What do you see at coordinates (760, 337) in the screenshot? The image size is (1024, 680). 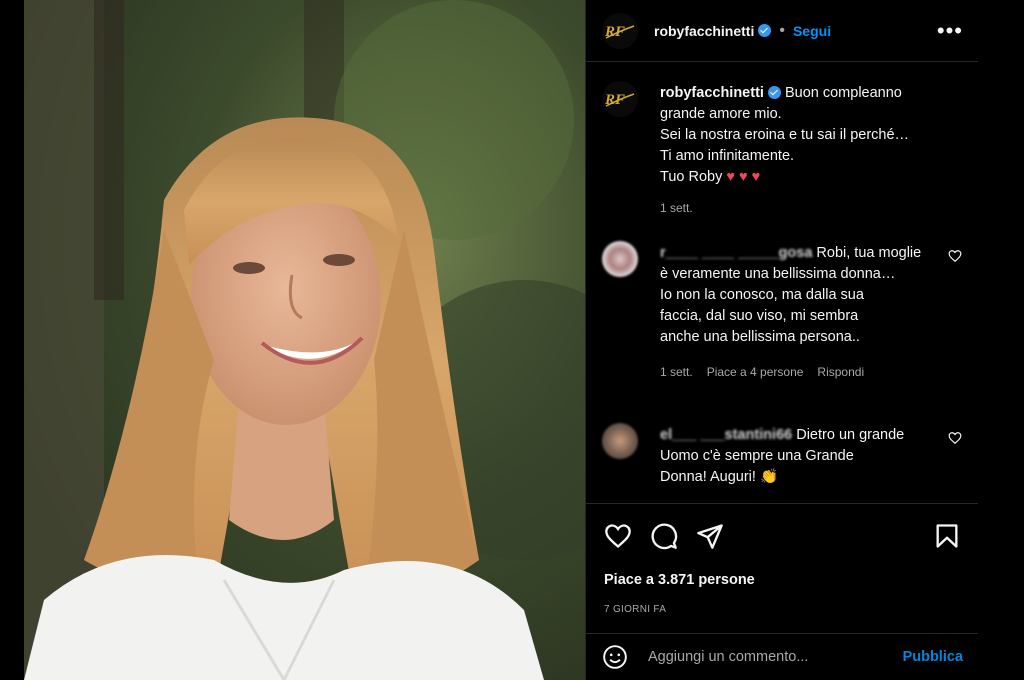 I see `comment-line: anche una bellissima persona..` at bounding box center [760, 337].